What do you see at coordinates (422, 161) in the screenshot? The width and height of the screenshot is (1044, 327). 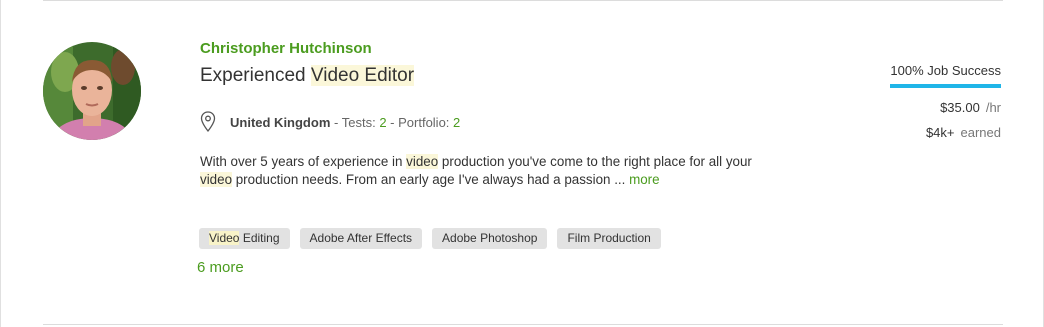 I see `description-highlight-1: video` at bounding box center [422, 161].